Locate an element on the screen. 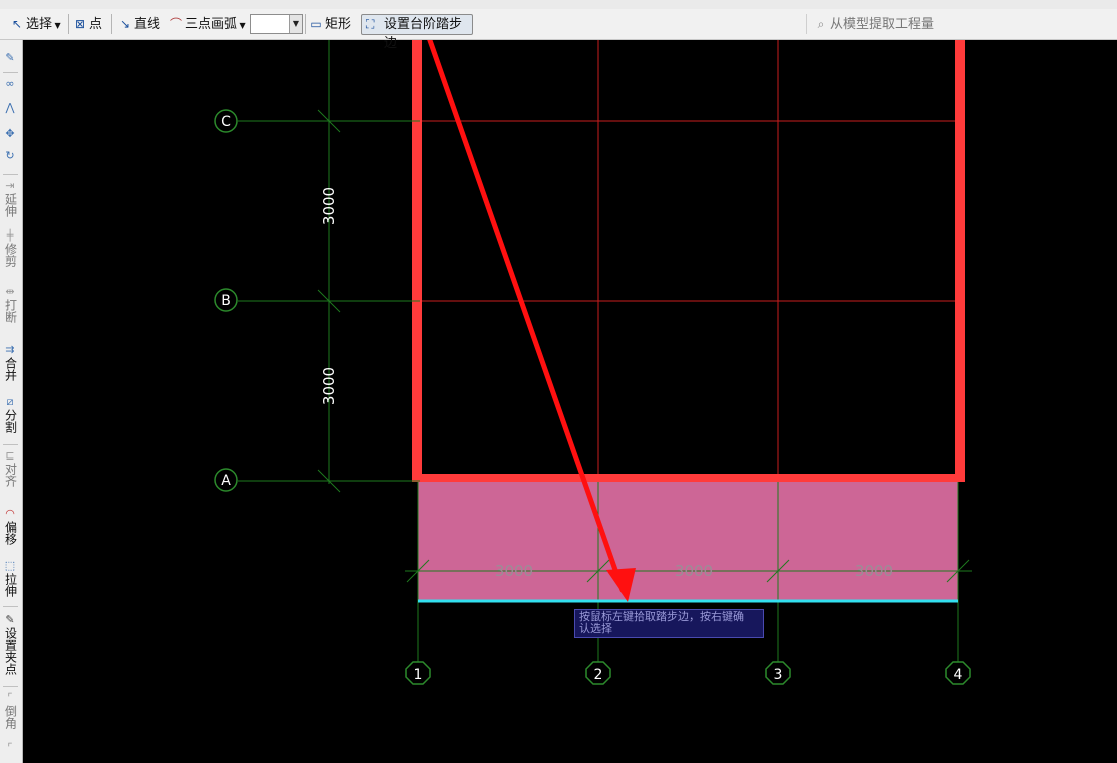  offset-tool: ◠ 偏移 is located at coordinates (10, 528).